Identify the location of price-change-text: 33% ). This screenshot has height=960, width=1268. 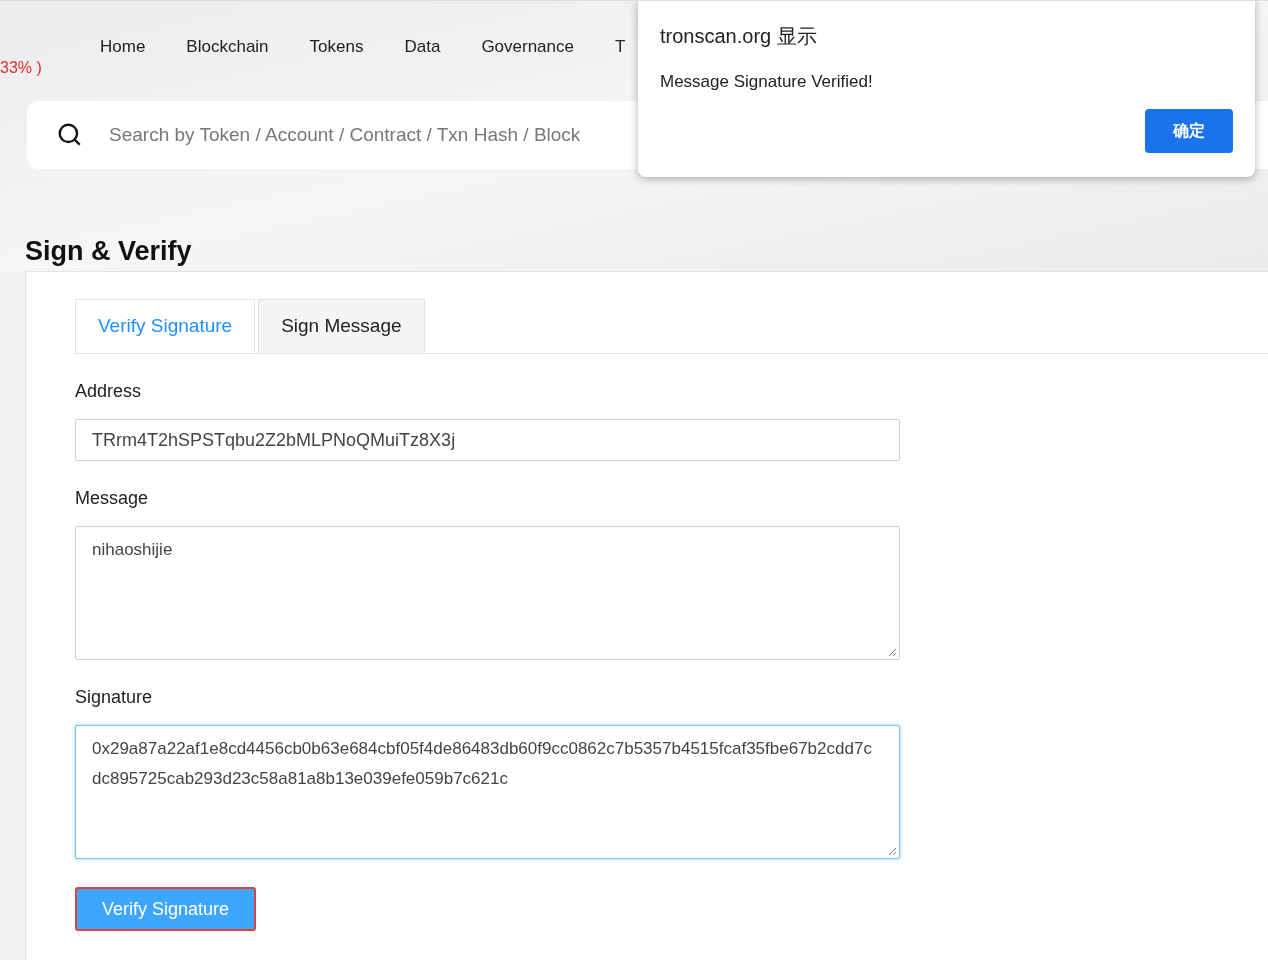
(21, 68).